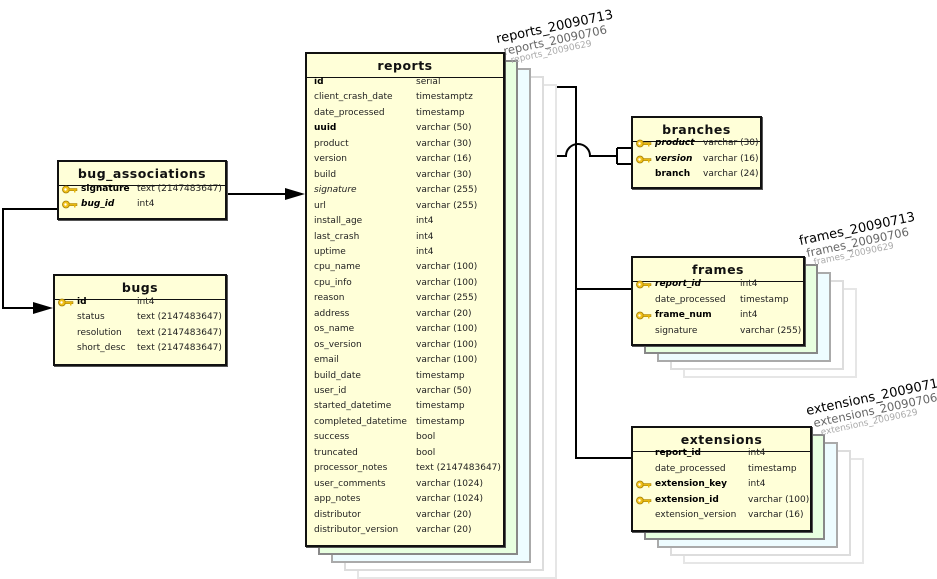  I want to click on table-column-row: completed_datetime timestamp, so click(405, 422).